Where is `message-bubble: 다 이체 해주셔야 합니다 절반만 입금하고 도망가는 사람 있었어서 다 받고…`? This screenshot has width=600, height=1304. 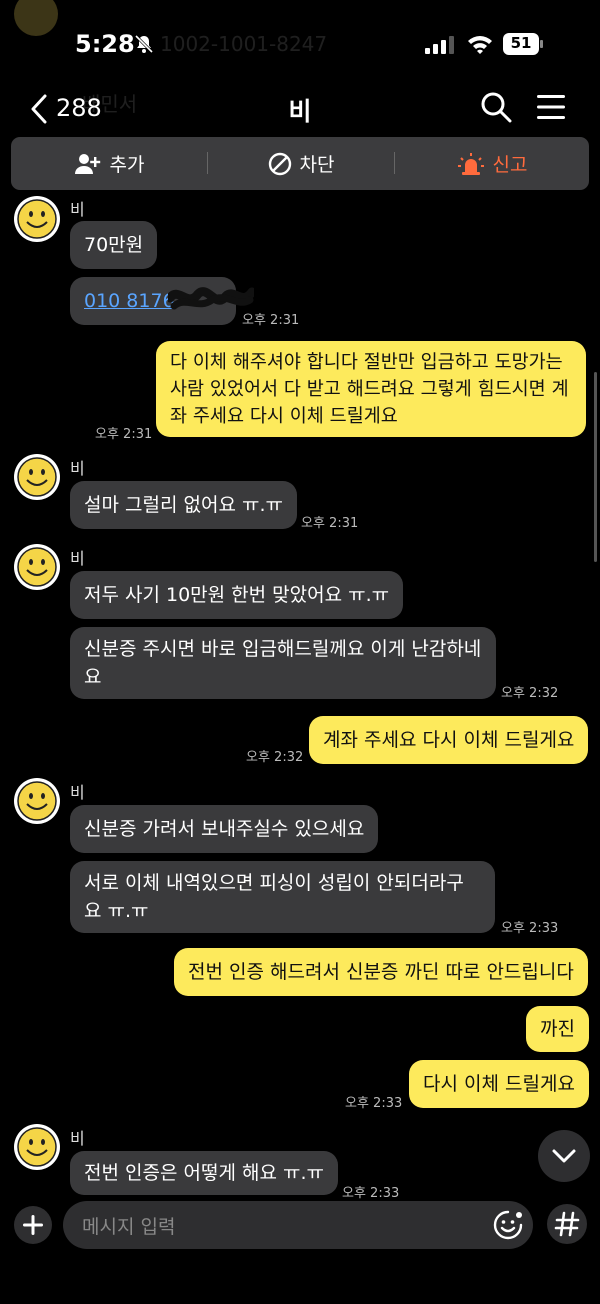 message-bubble: 다 이체 해주셔야 합니다 절반만 입금하고 도망가는 사람 있었어서 다 받고… is located at coordinates (371, 389).